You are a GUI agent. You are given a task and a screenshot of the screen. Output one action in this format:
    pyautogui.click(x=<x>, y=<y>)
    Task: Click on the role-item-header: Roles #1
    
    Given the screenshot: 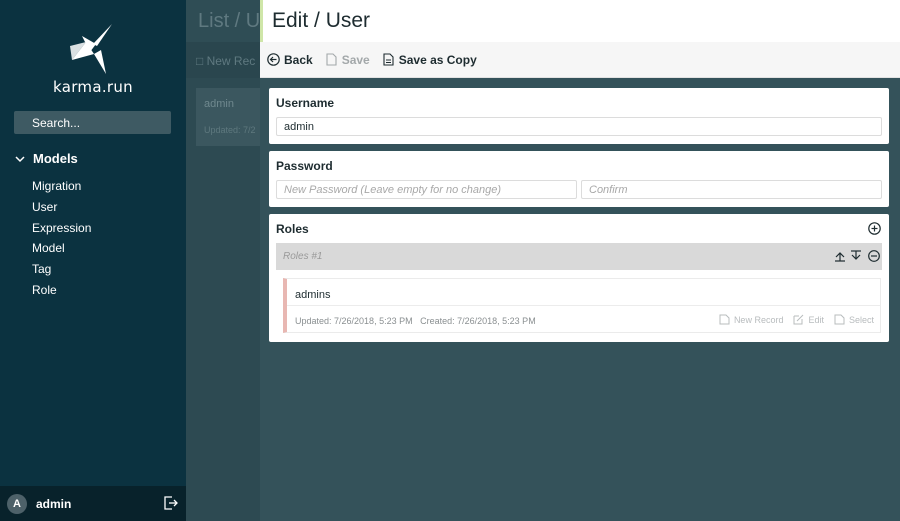 What is the action you would take?
    pyautogui.click(x=579, y=256)
    